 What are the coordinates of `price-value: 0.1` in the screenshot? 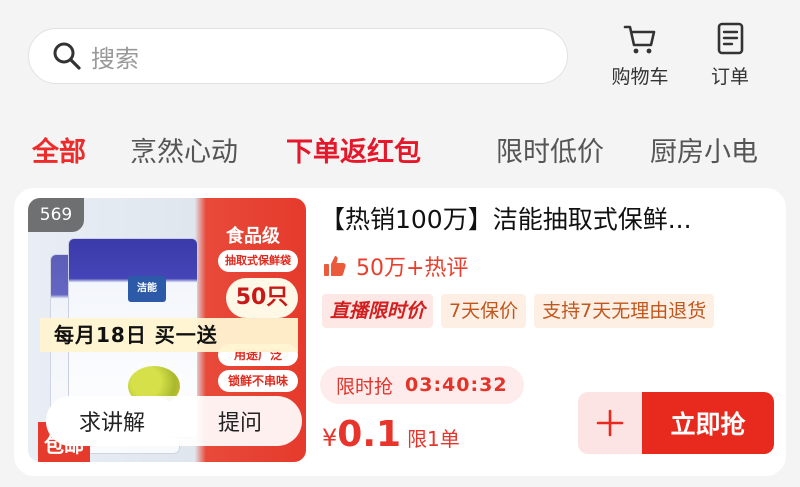 It's located at (369, 434).